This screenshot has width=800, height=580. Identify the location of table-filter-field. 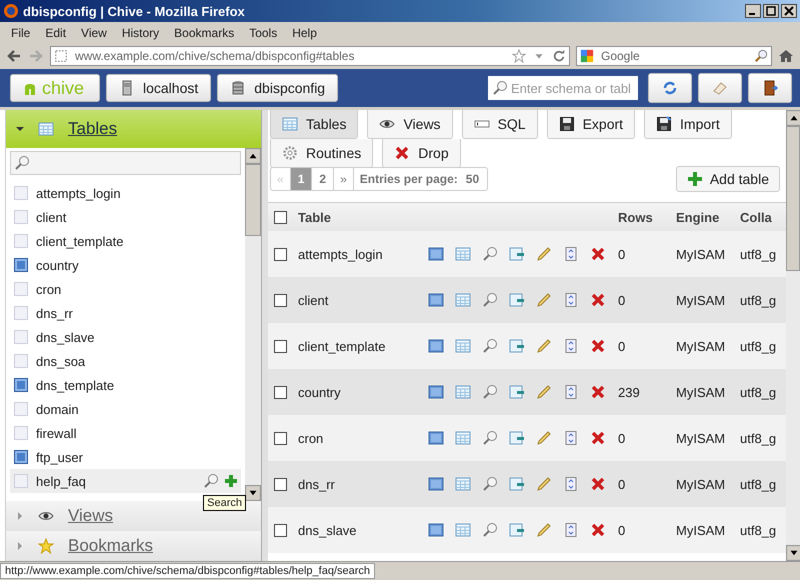
(125, 163).